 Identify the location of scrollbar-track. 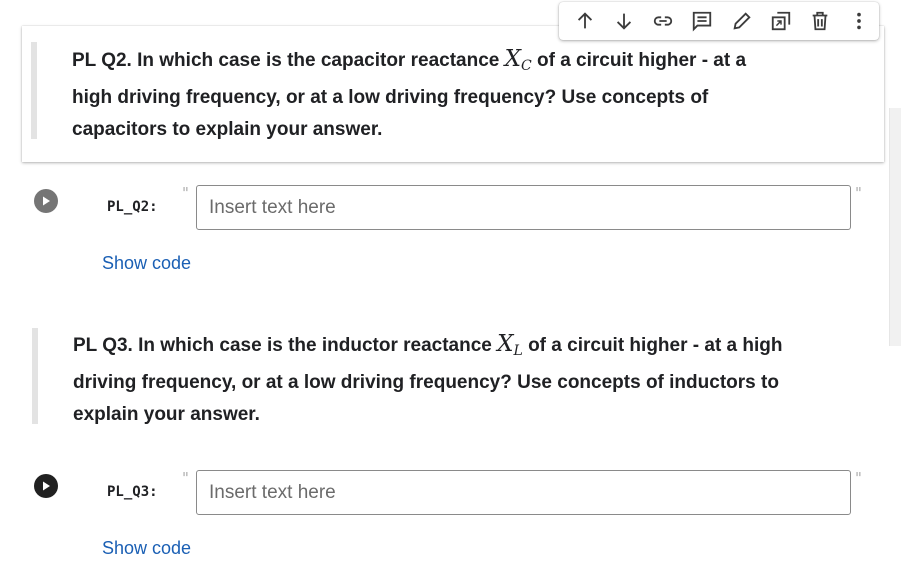
(894, 281).